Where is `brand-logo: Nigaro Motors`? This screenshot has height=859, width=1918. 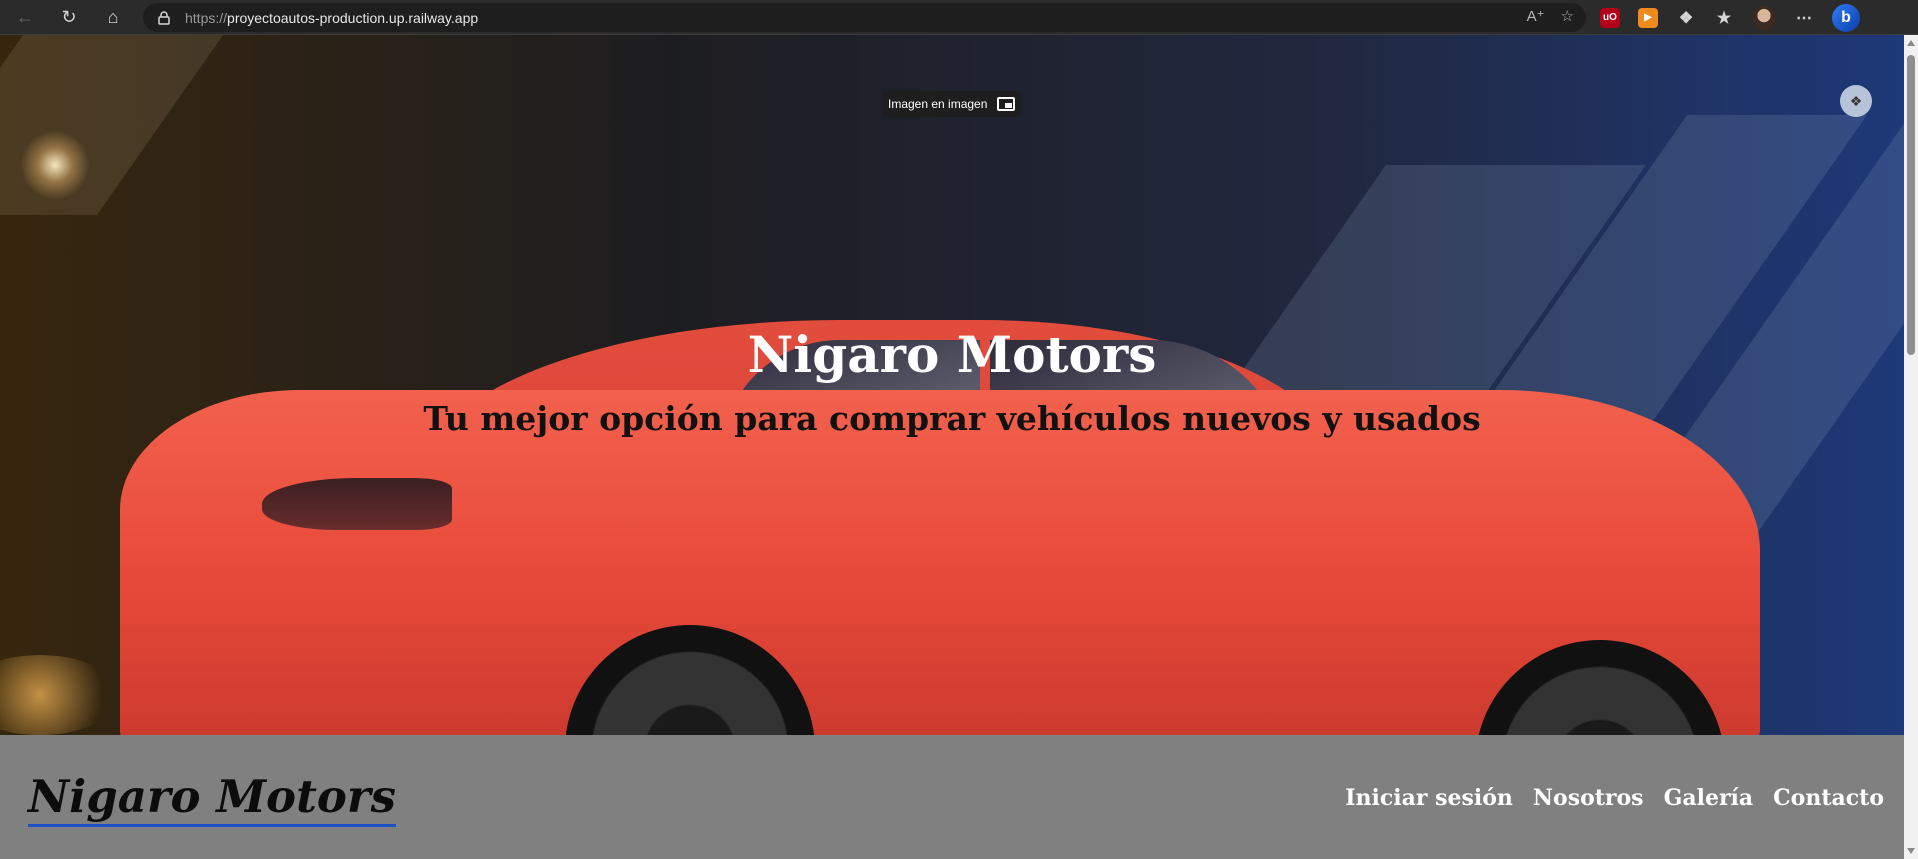 brand-logo: Nigaro Motors is located at coordinates (212, 799).